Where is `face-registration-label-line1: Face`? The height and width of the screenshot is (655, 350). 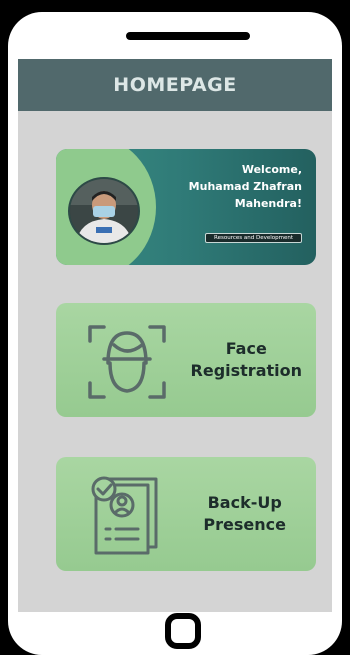
face-registration-label-line1: Face is located at coordinates (246, 348).